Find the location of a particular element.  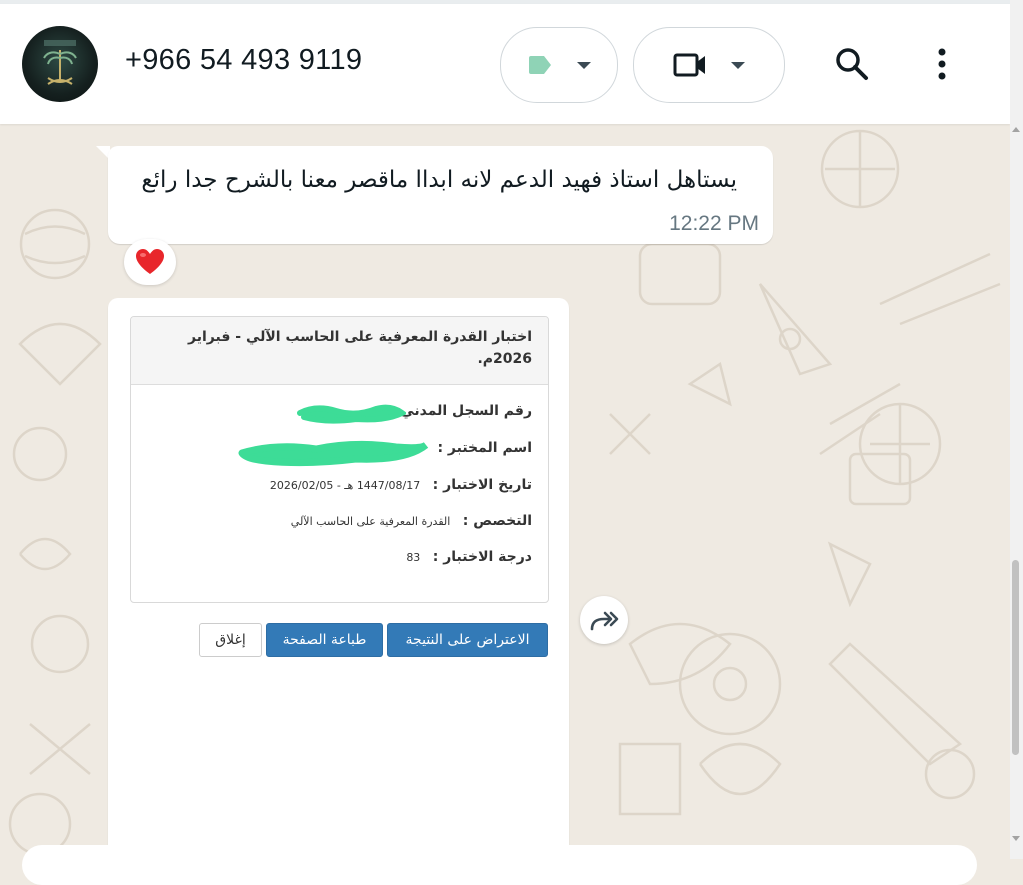

more-vertical-icon is located at coordinates (942, 64).